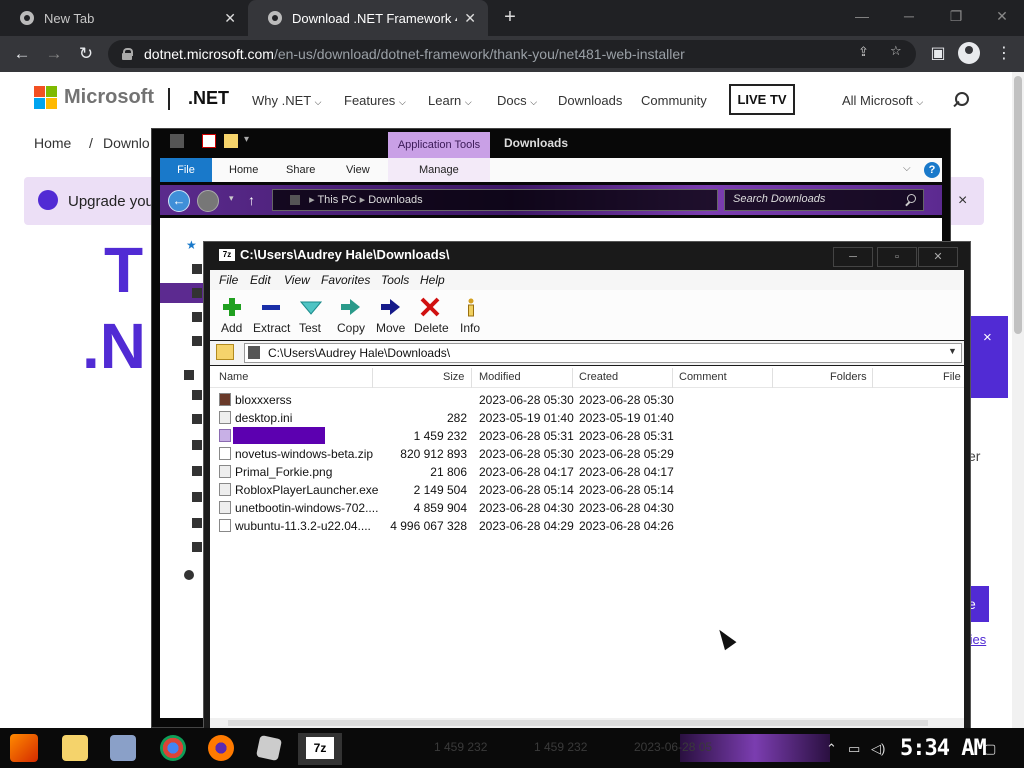  I want to click on properties-icon, so click(209, 141).